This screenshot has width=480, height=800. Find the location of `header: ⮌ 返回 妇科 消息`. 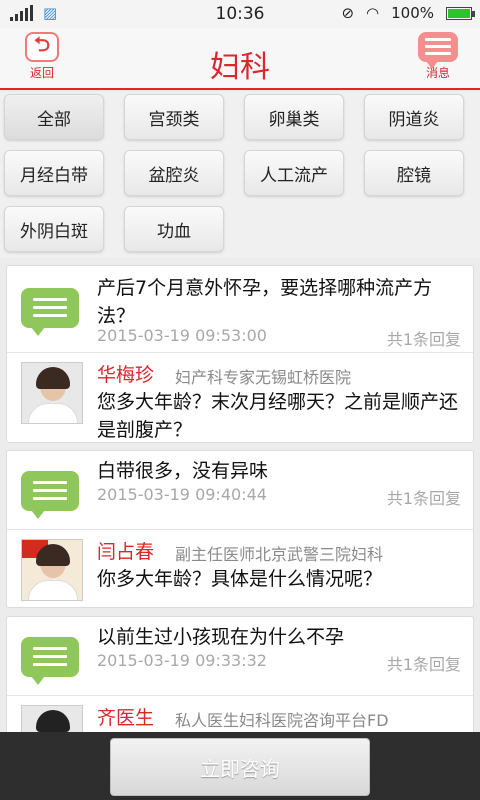

header: ⮌ 返回 妇科 消息 is located at coordinates (240, 59).